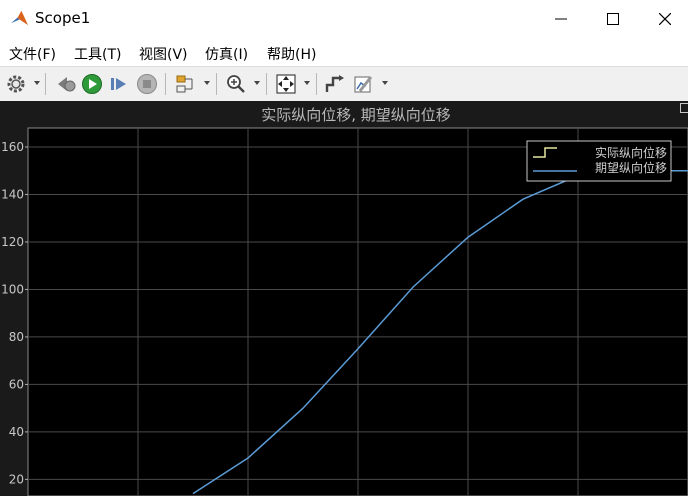 The image size is (688, 496). I want to click on fit-dropdown-arrow, so click(307, 83).